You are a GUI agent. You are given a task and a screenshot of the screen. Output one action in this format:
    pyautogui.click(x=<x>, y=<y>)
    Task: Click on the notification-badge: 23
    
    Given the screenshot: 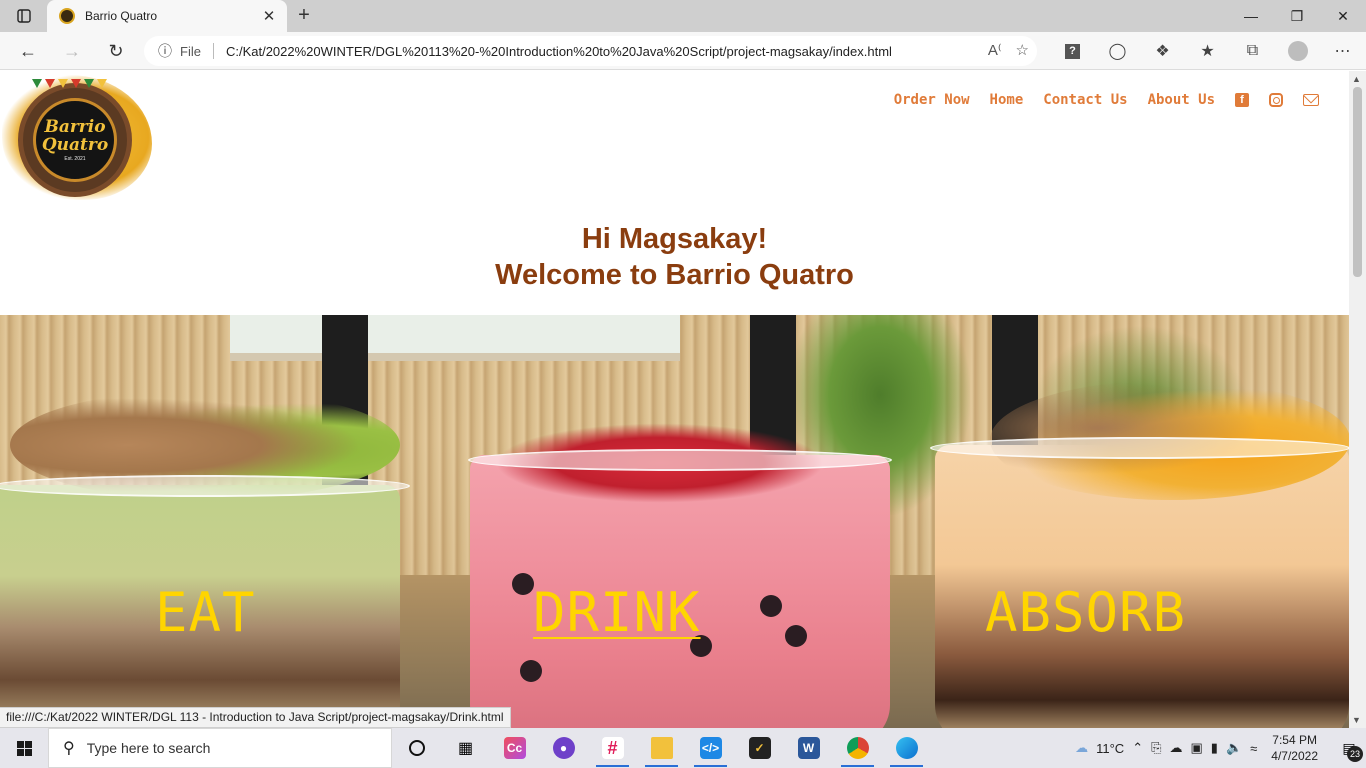 What is the action you would take?
    pyautogui.click(x=1355, y=754)
    